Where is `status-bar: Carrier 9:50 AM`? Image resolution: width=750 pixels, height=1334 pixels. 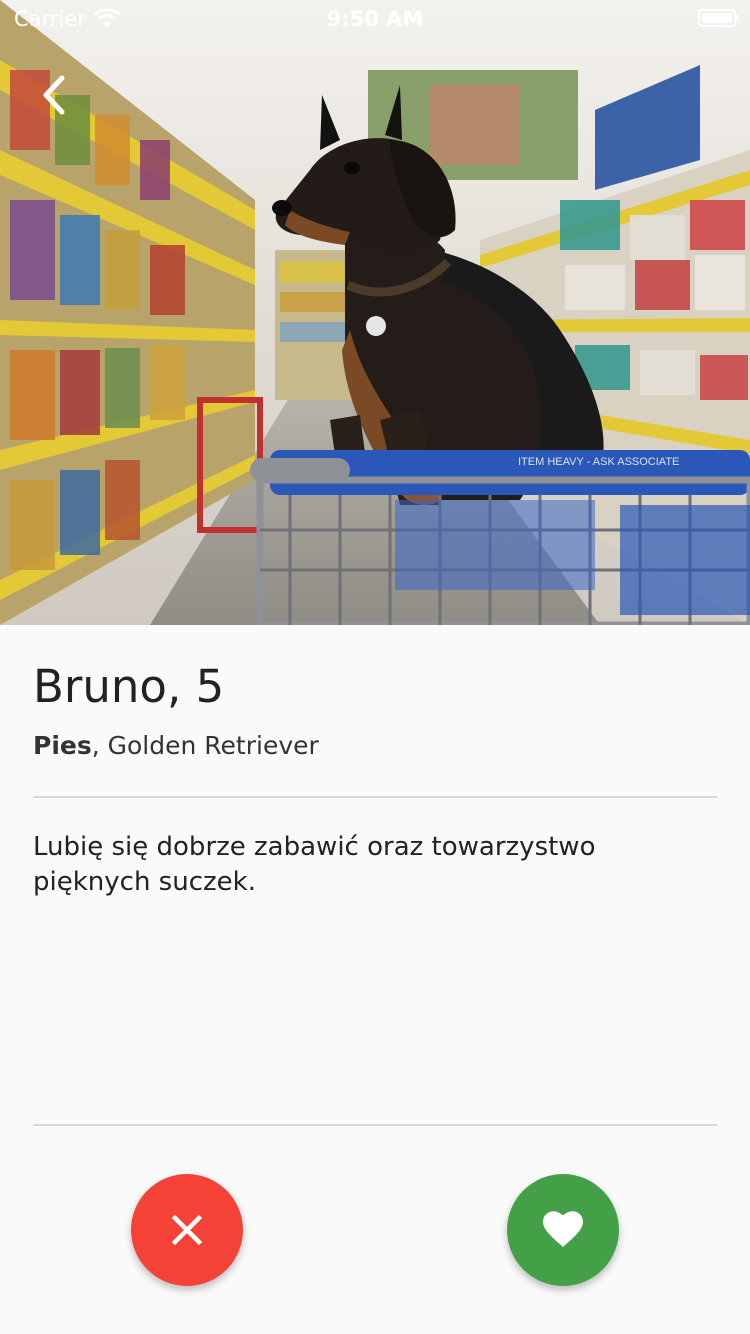
status-bar: Carrier 9:50 AM is located at coordinates (375, 20).